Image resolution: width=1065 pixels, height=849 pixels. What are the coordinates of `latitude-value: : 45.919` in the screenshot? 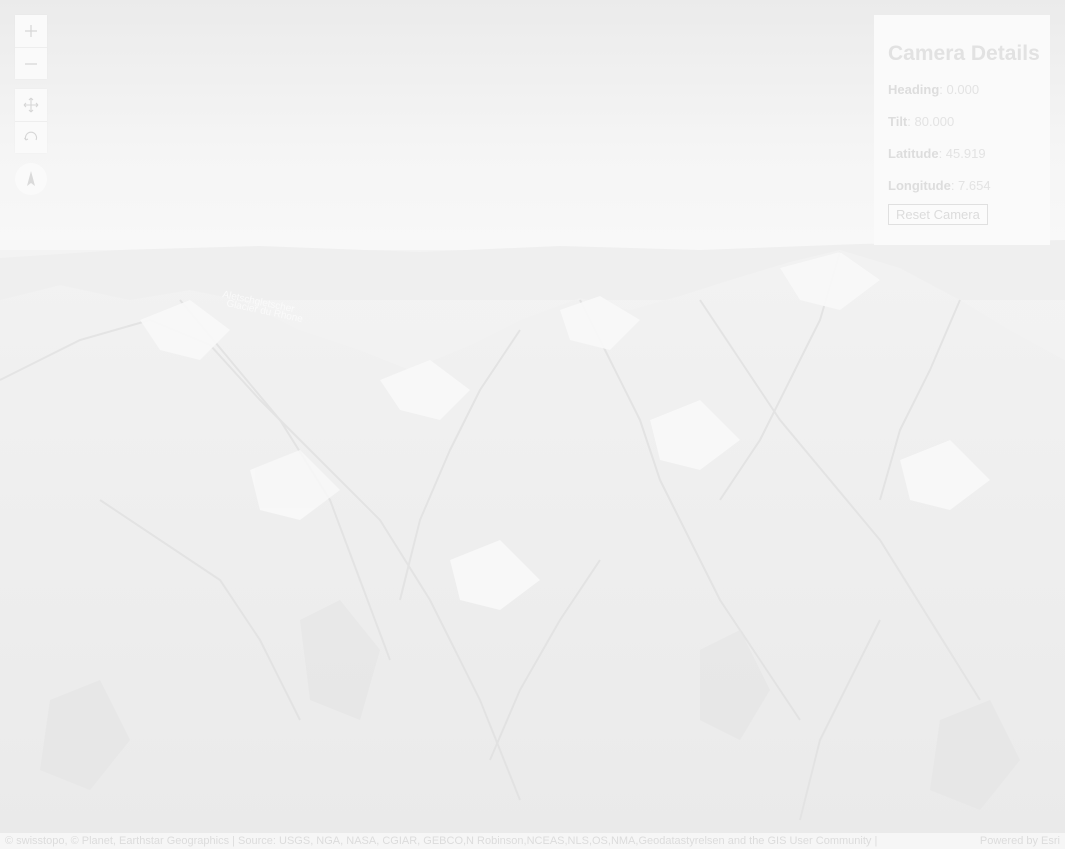 It's located at (962, 153).